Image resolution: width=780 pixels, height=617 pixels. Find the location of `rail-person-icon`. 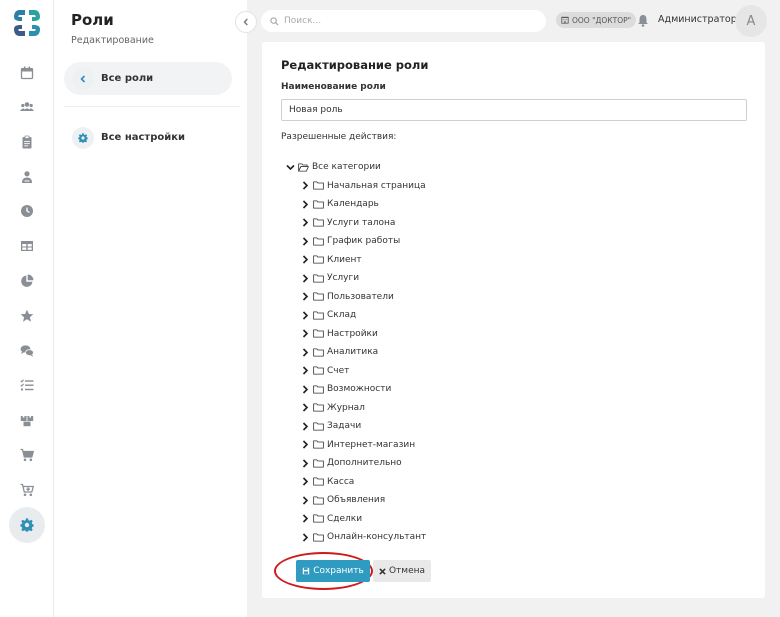

rail-person-icon is located at coordinates (27, 177).